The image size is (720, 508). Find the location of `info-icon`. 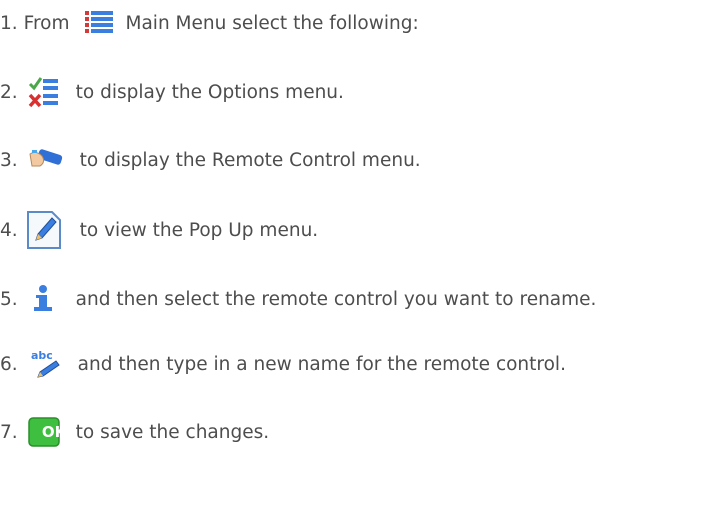

info-icon is located at coordinates (43, 299).